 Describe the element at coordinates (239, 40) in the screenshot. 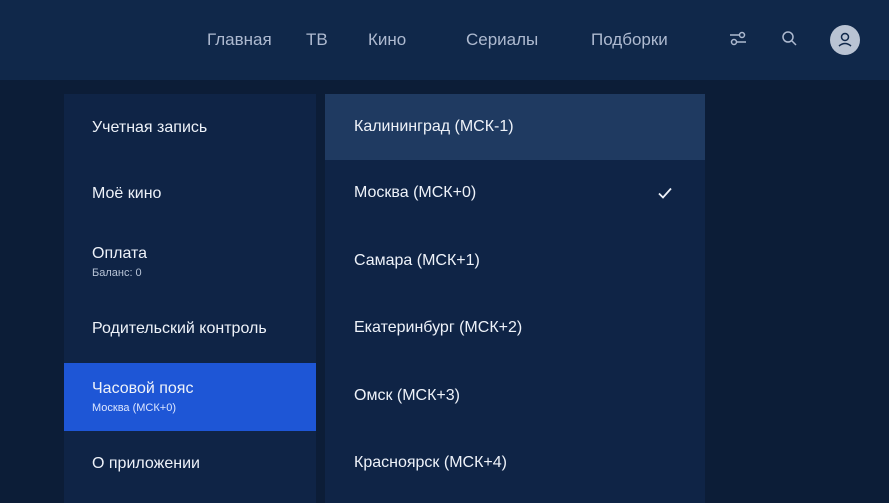

I see `nav-home: Главная` at that location.